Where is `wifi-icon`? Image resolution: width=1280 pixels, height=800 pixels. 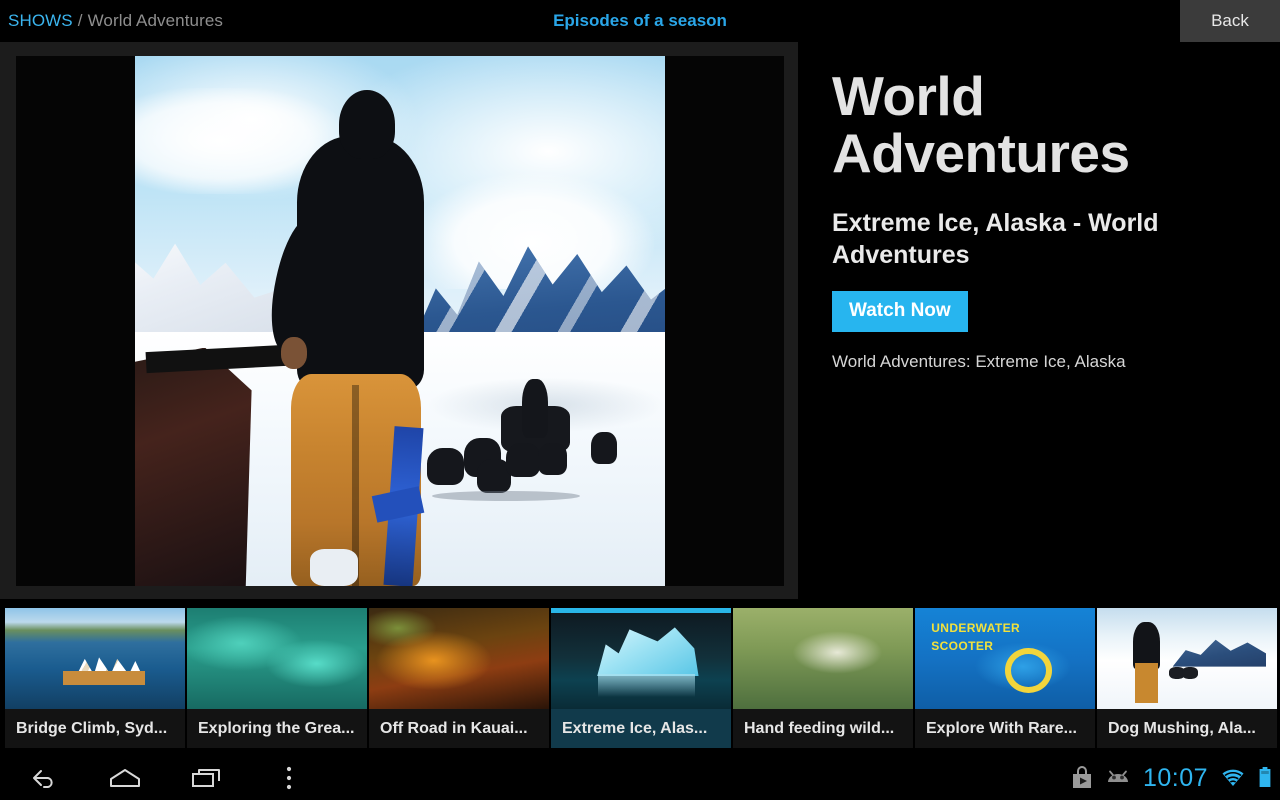 wifi-icon is located at coordinates (1233, 778).